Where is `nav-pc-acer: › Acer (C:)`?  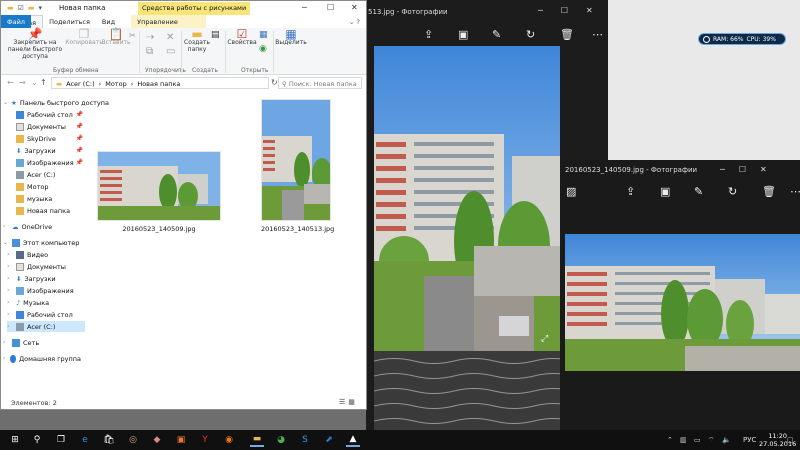
nav-pc-acer: › Acer (C:) is located at coordinates (46, 326).